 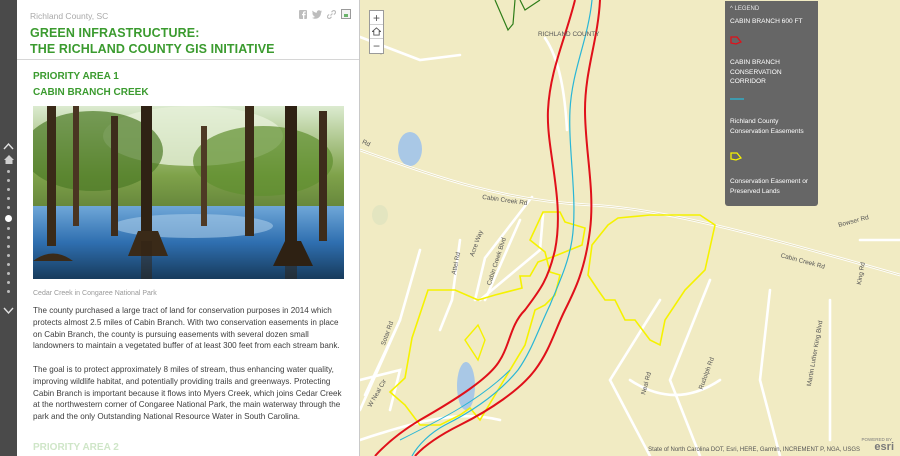 I want to click on wetland-patch, so click(x=380, y=215).